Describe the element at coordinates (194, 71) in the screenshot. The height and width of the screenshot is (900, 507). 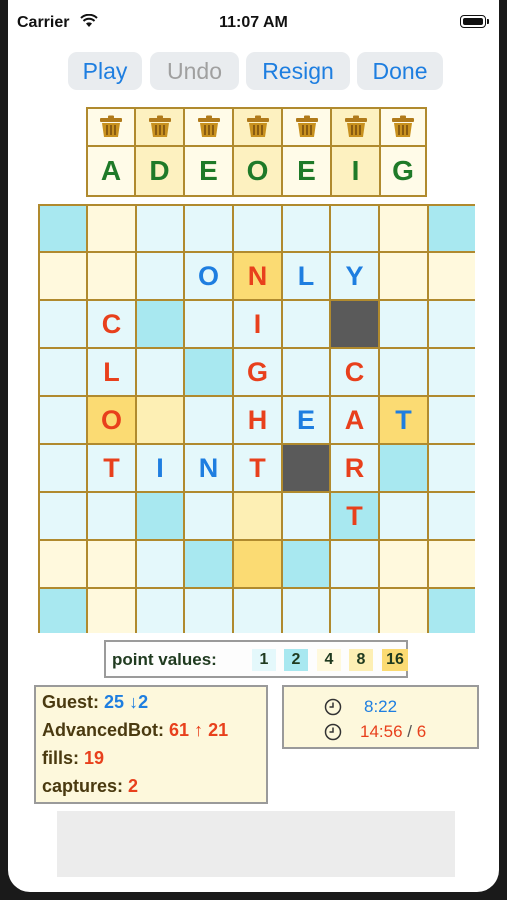
I see `undo-button: Undo` at that location.